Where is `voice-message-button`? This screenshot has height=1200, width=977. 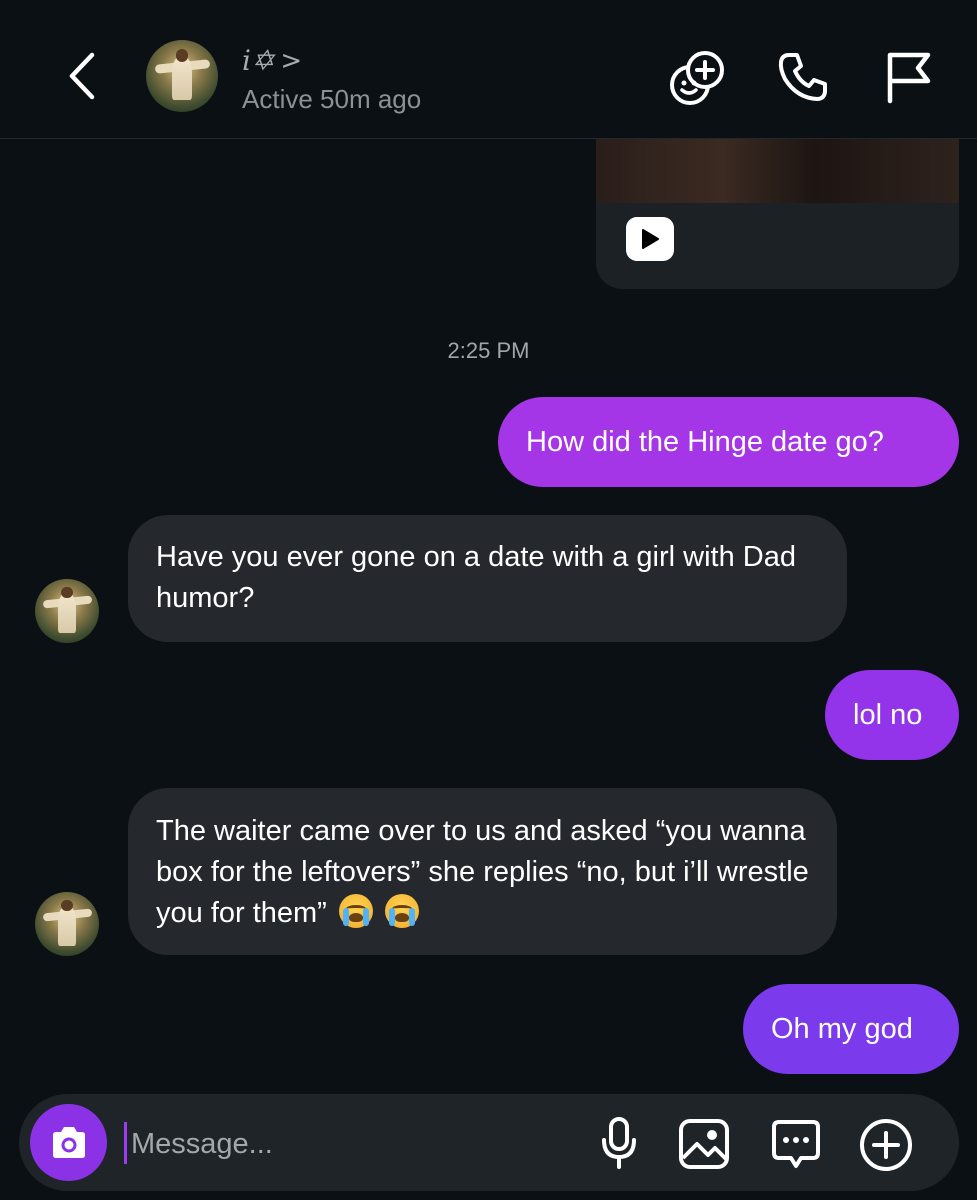
voice-message-button is located at coordinates (619, 1143).